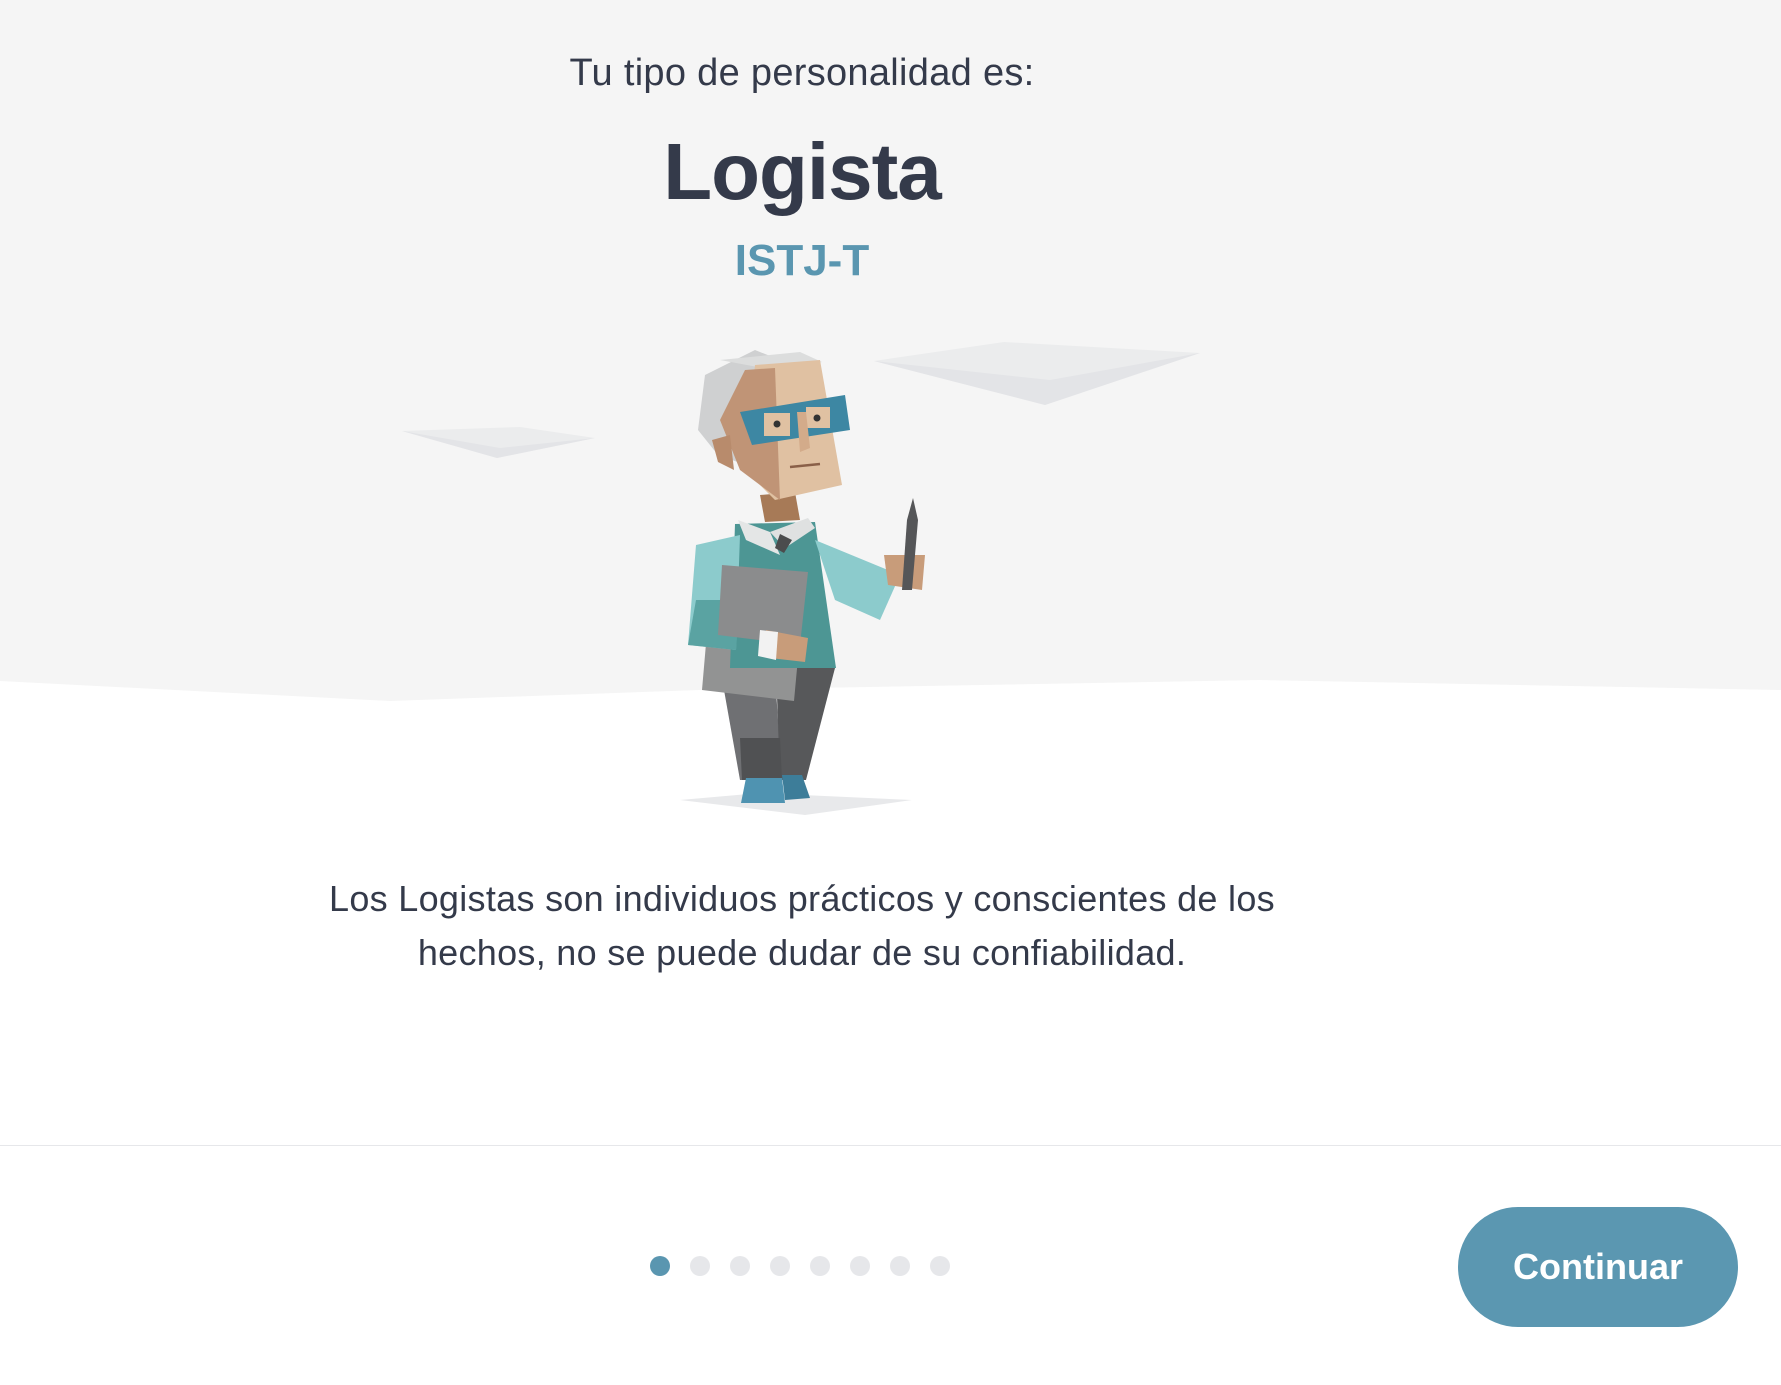  I want to click on personality-type-name: Logista, so click(802, 171).